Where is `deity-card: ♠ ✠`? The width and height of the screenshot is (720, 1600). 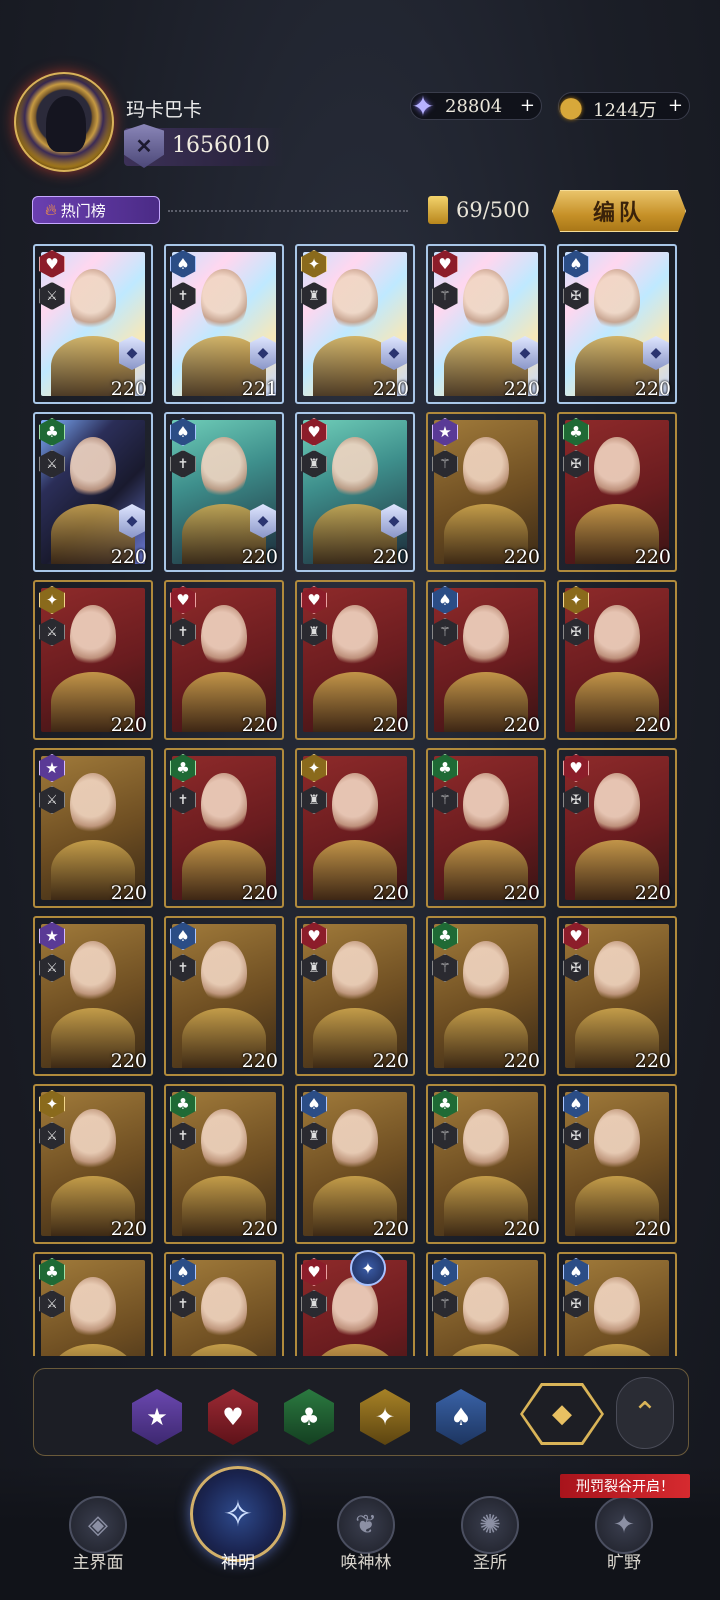 deity-card: ♠ ✠ is located at coordinates (617, 1304).